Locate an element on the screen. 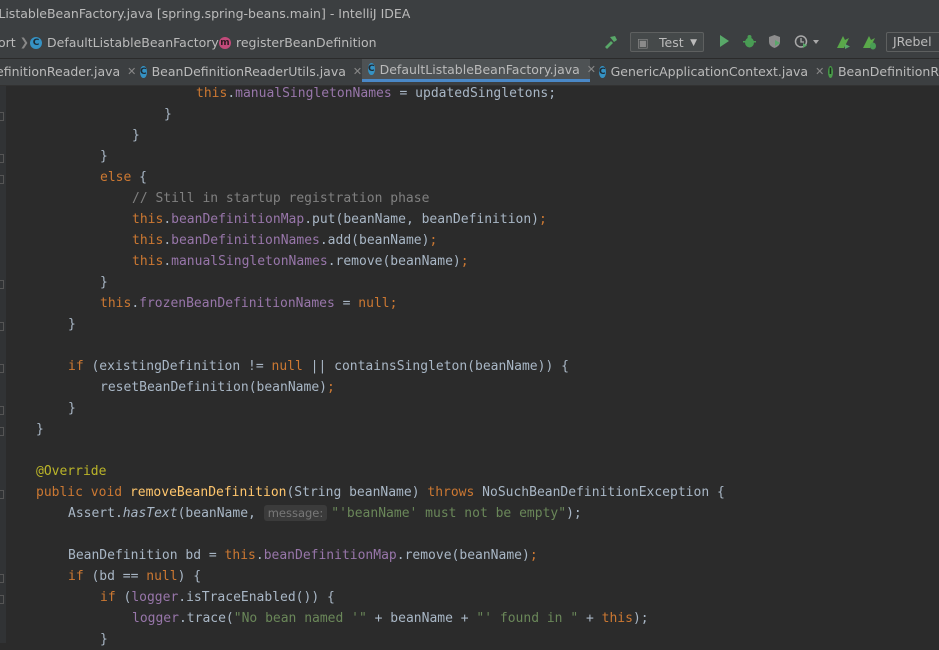 This screenshot has width=939, height=650. jrebel-debug-icon is located at coordinates (869, 43).